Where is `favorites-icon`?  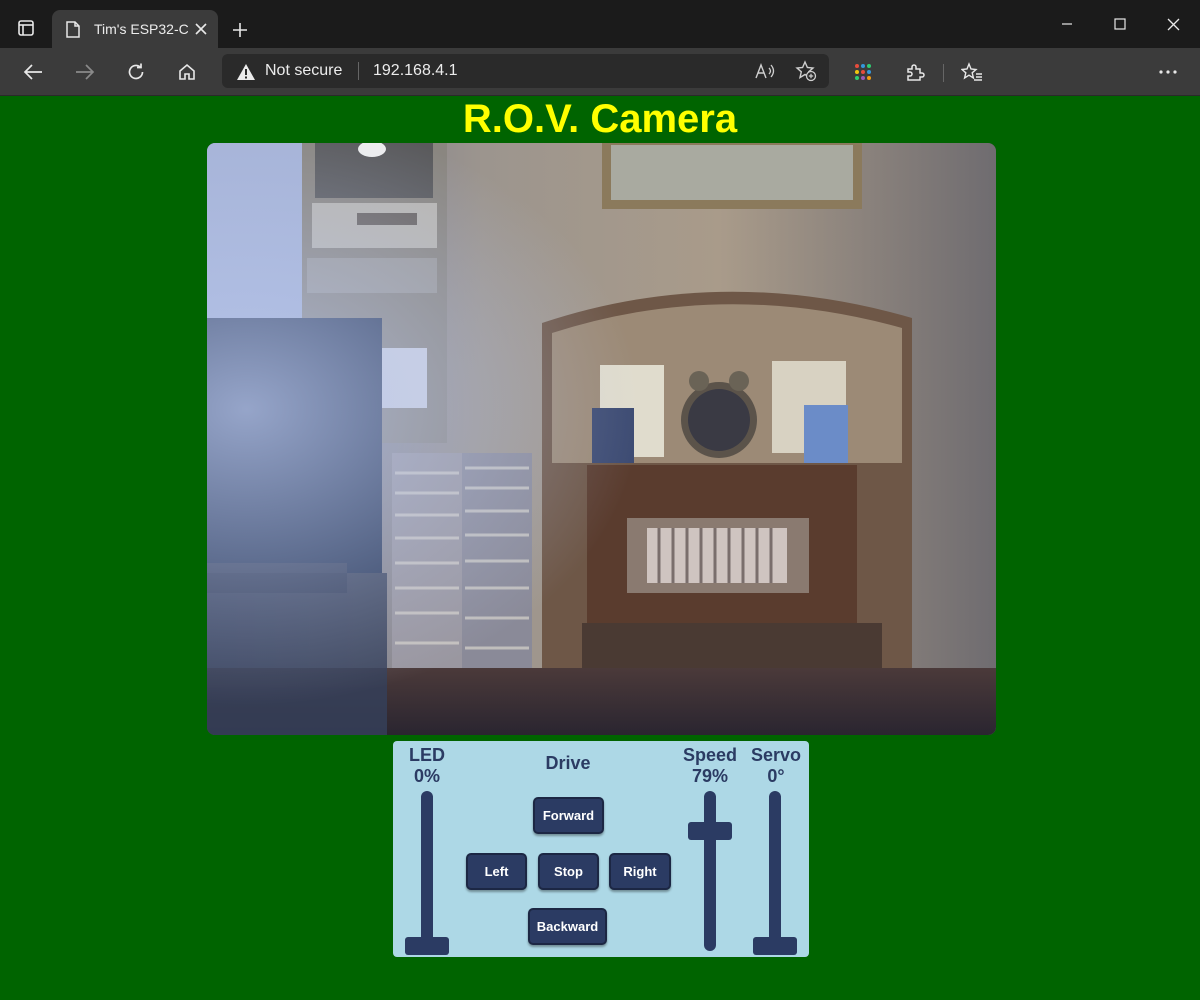
favorites-icon is located at coordinates (972, 72).